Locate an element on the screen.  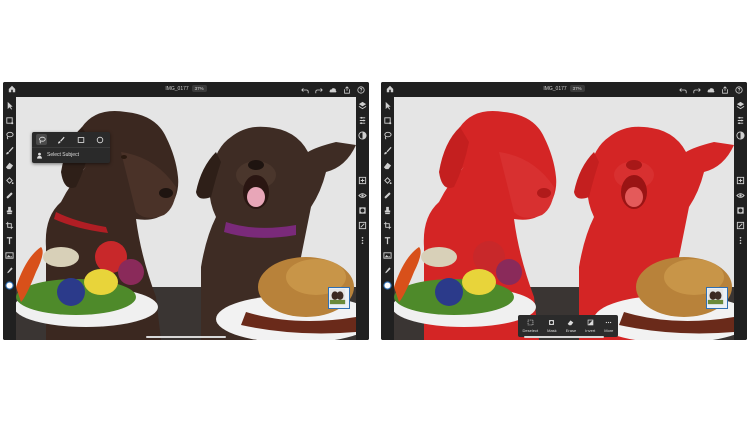
quick-select-button is located at coordinates (61, 139).